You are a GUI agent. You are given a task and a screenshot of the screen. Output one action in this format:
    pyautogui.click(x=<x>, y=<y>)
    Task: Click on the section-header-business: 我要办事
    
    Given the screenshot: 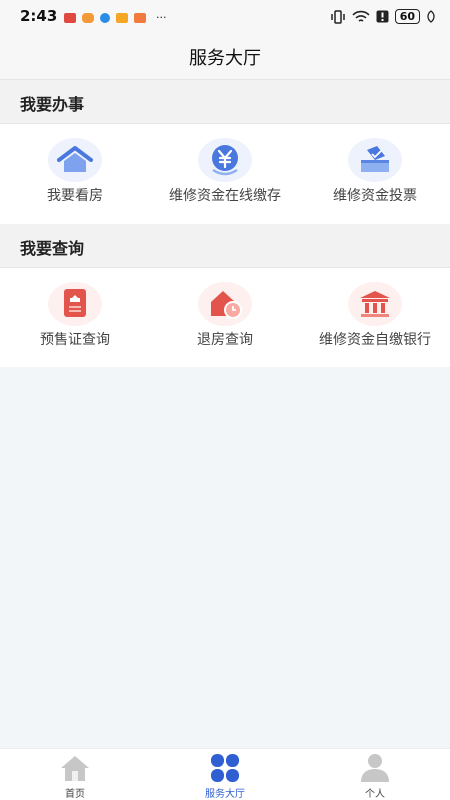 What is the action you would take?
    pyautogui.click(x=225, y=102)
    